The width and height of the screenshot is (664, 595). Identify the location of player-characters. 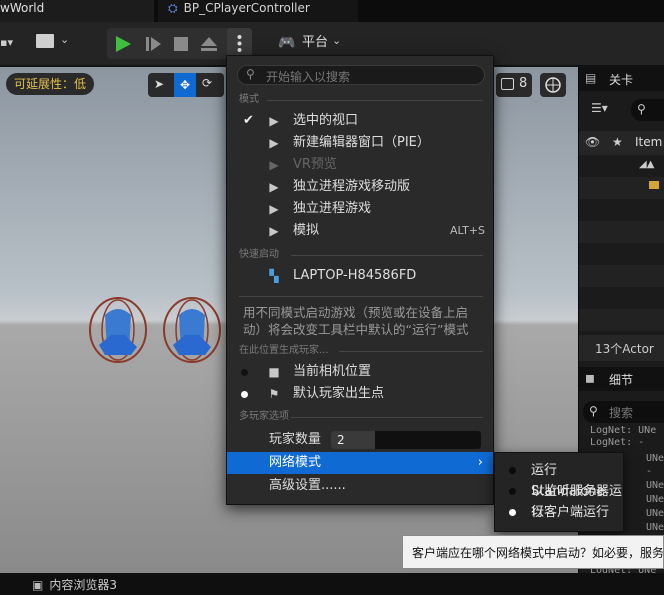
(160, 332).